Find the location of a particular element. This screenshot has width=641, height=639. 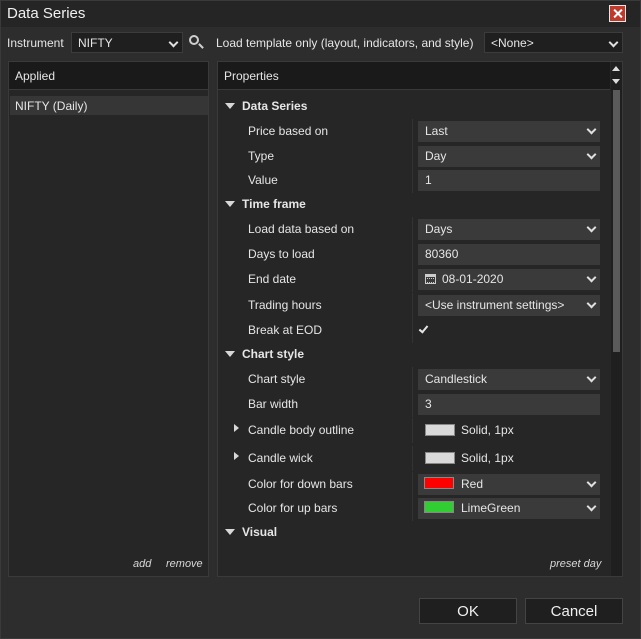

property-row: Color for up bars LimeGreen is located at coordinates (413, 508).